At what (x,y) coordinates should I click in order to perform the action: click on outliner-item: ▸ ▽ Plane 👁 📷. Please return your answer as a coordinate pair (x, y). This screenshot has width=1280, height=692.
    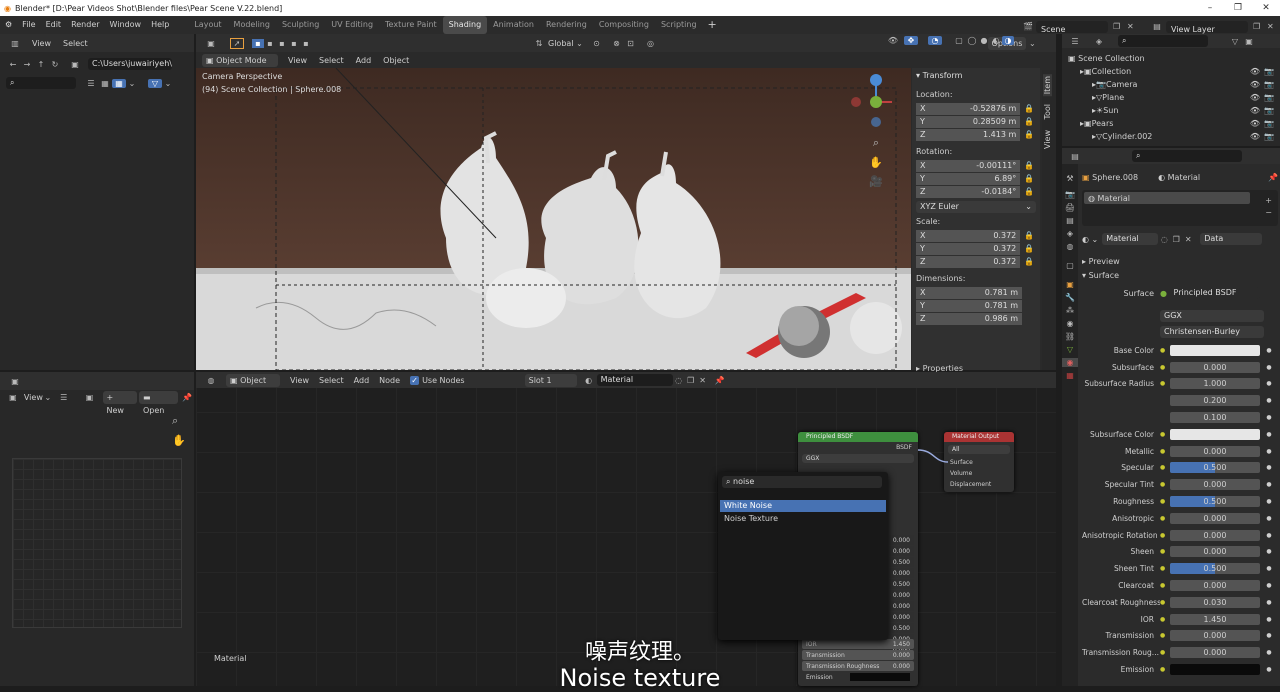
    Looking at the image, I should click on (1174, 97).